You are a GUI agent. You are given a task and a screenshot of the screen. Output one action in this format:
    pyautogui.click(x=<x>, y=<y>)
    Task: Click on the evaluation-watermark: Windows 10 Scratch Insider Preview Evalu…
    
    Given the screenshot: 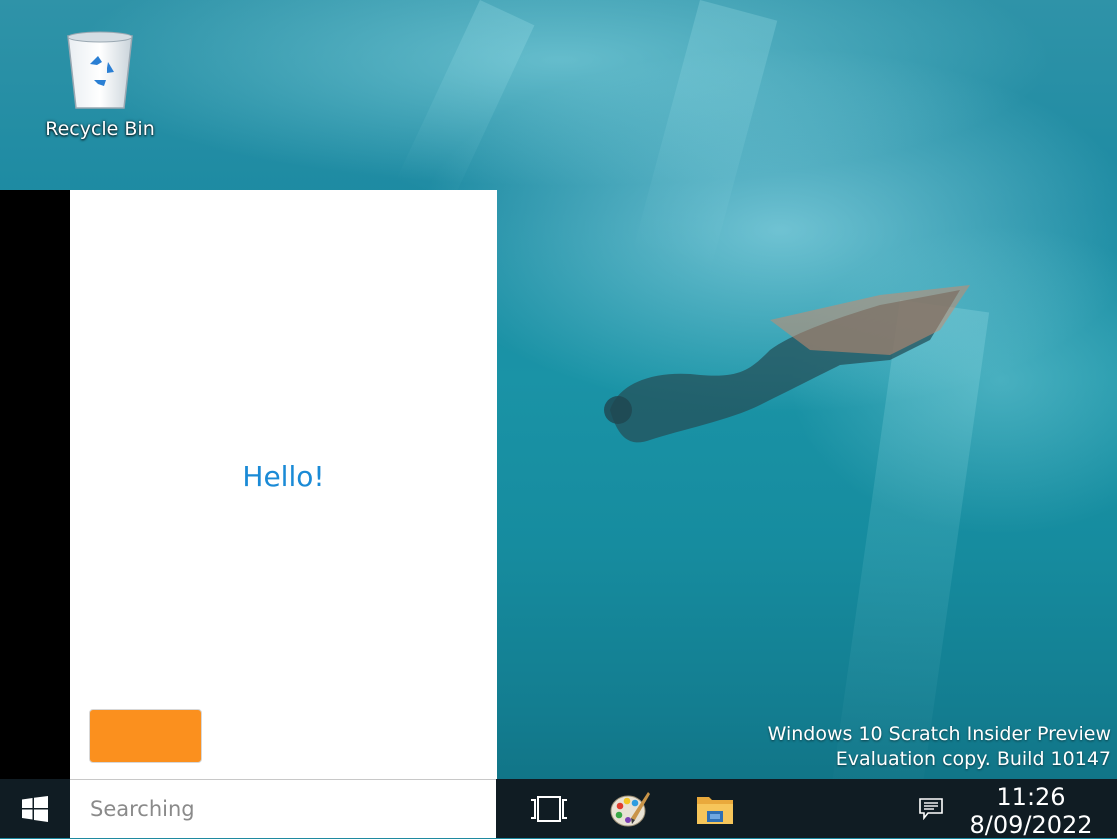 What is the action you would take?
    pyautogui.click(x=939, y=747)
    